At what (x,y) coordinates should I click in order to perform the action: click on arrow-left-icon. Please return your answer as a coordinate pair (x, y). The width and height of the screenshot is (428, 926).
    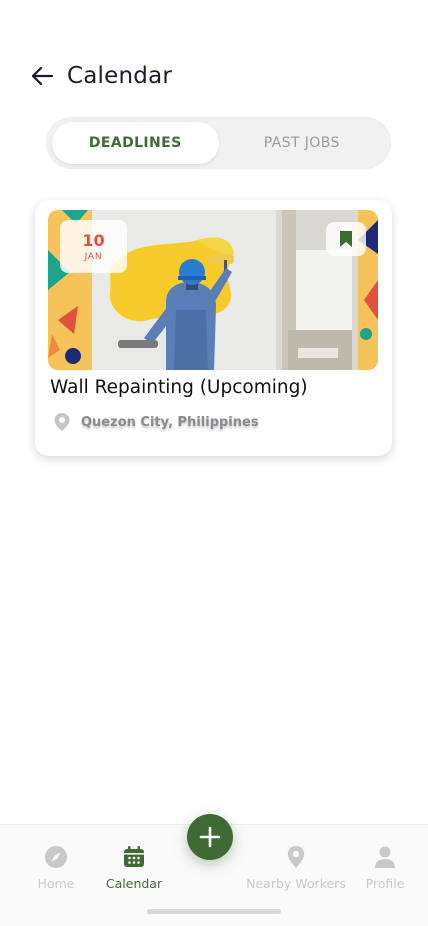
    Looking at the image, I should click on (42, 76).